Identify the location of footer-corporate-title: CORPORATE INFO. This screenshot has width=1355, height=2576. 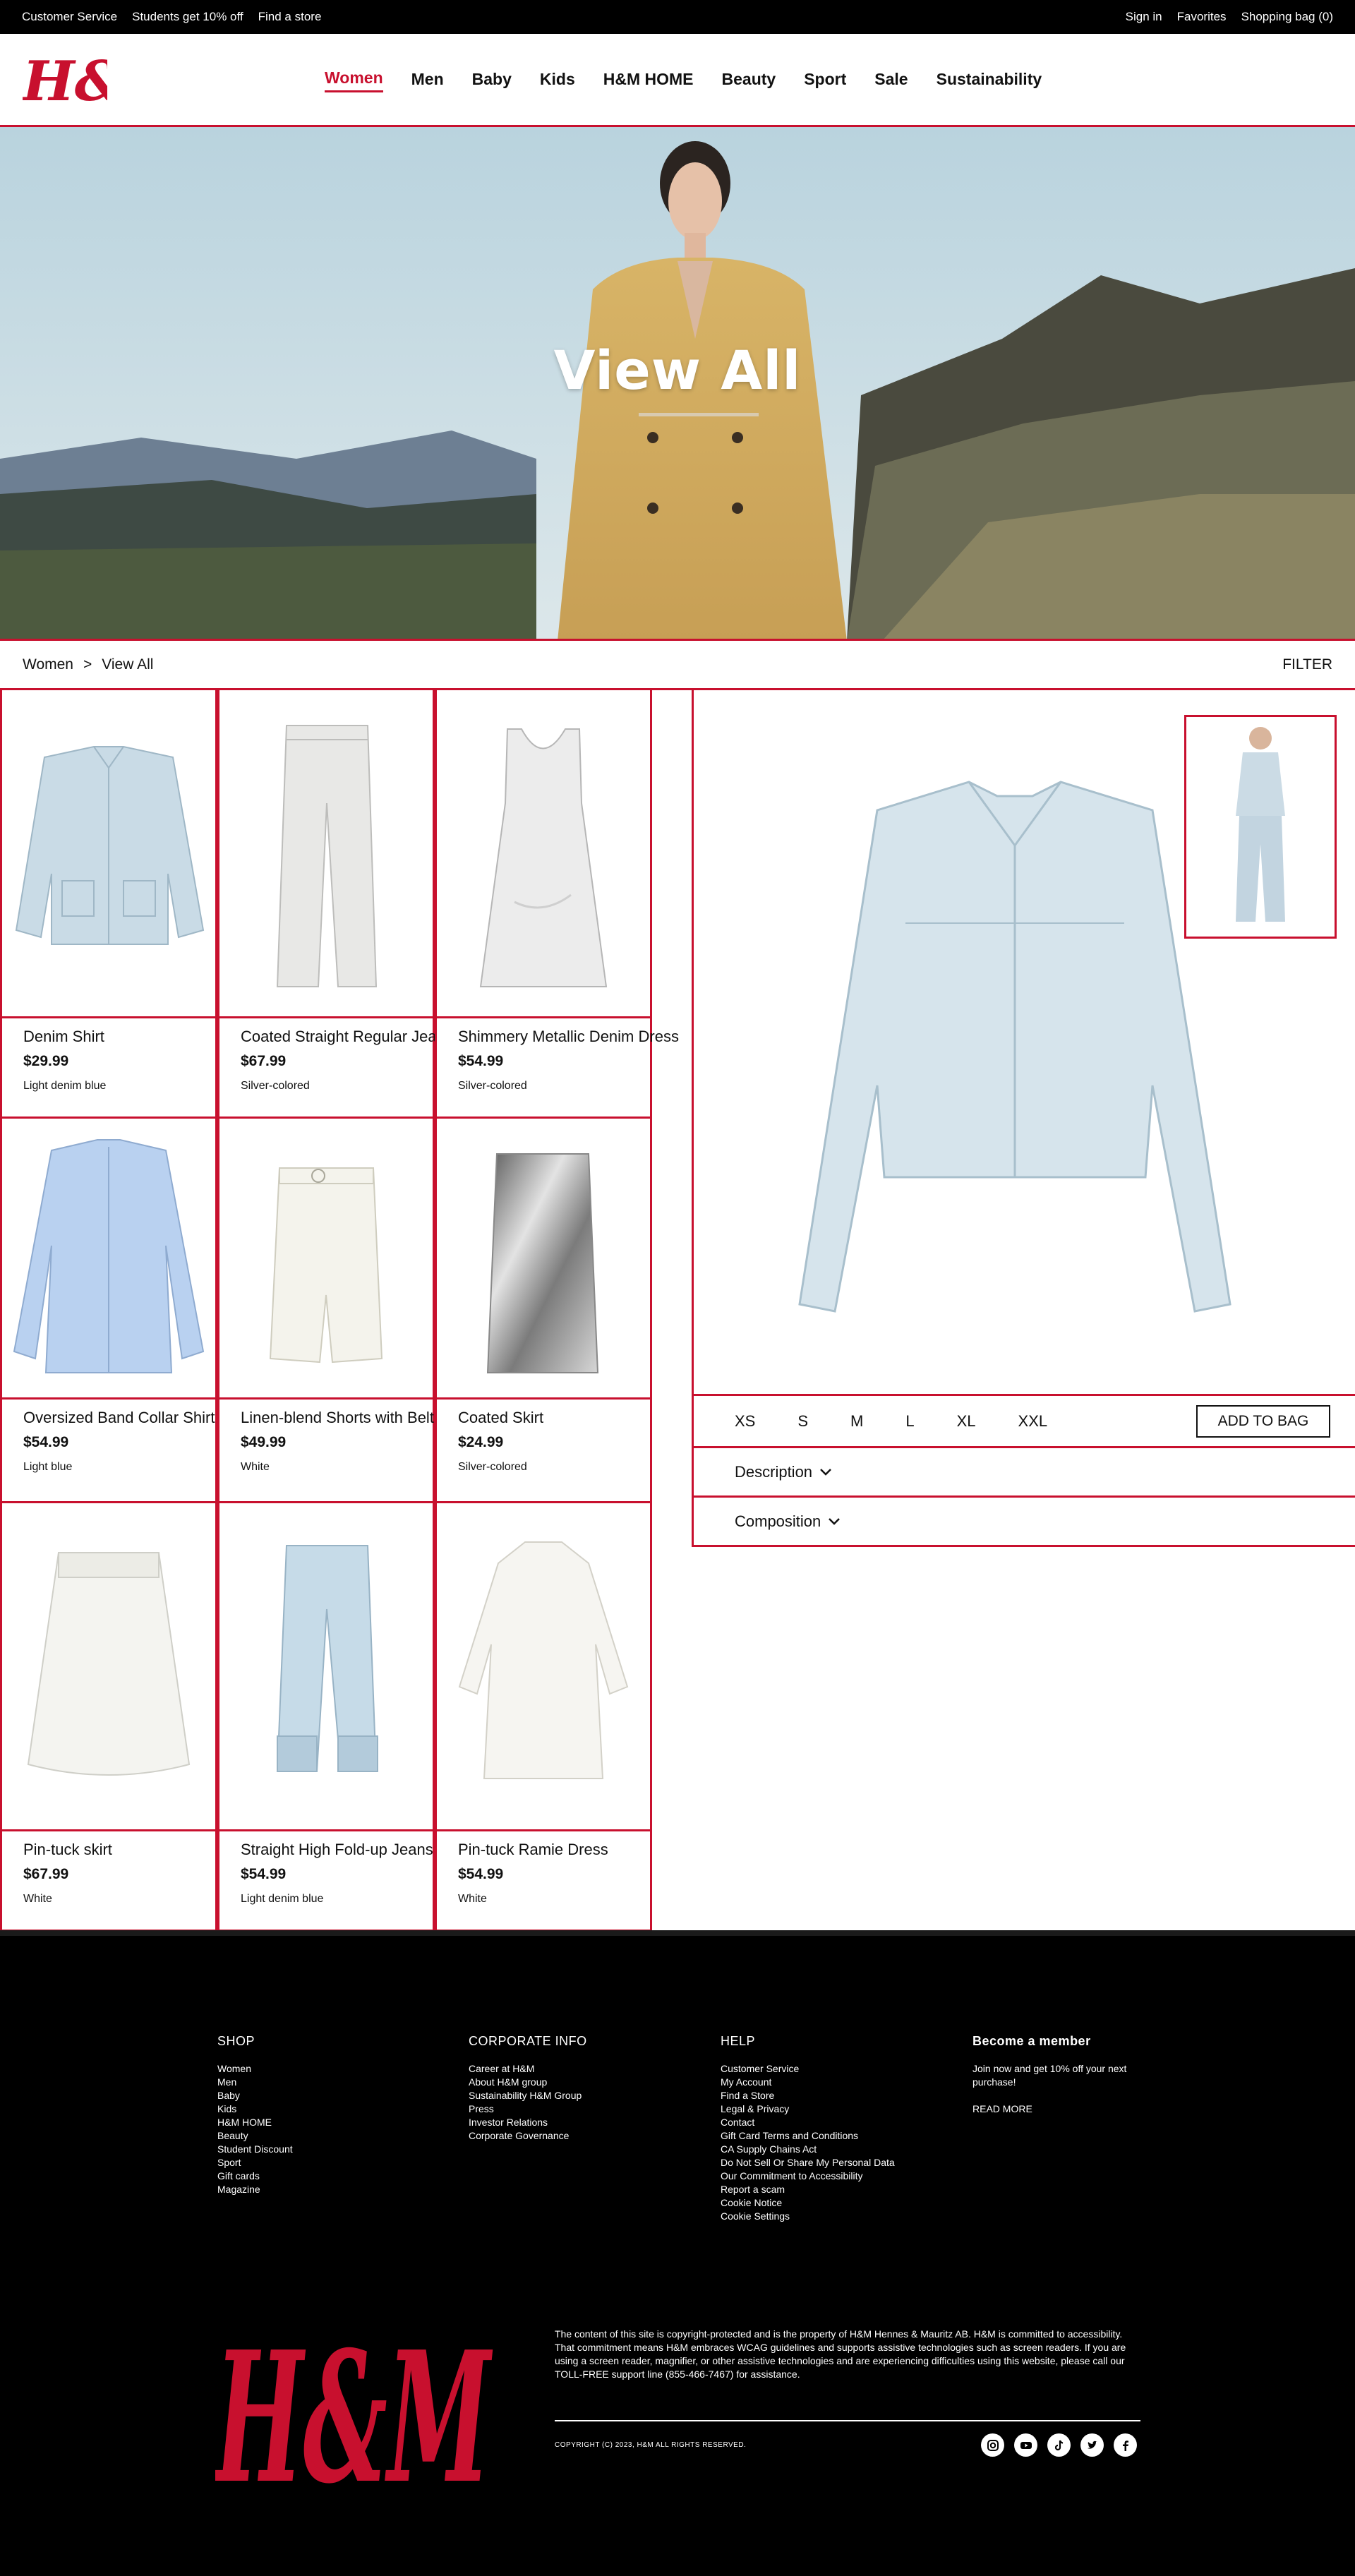
(528, 2041).